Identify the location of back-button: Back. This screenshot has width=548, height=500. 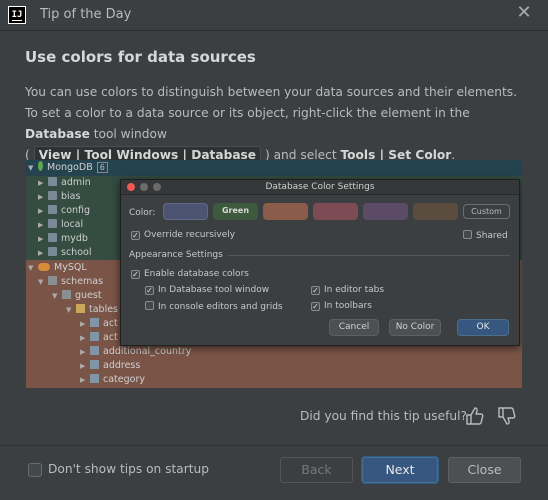
(316, 470).